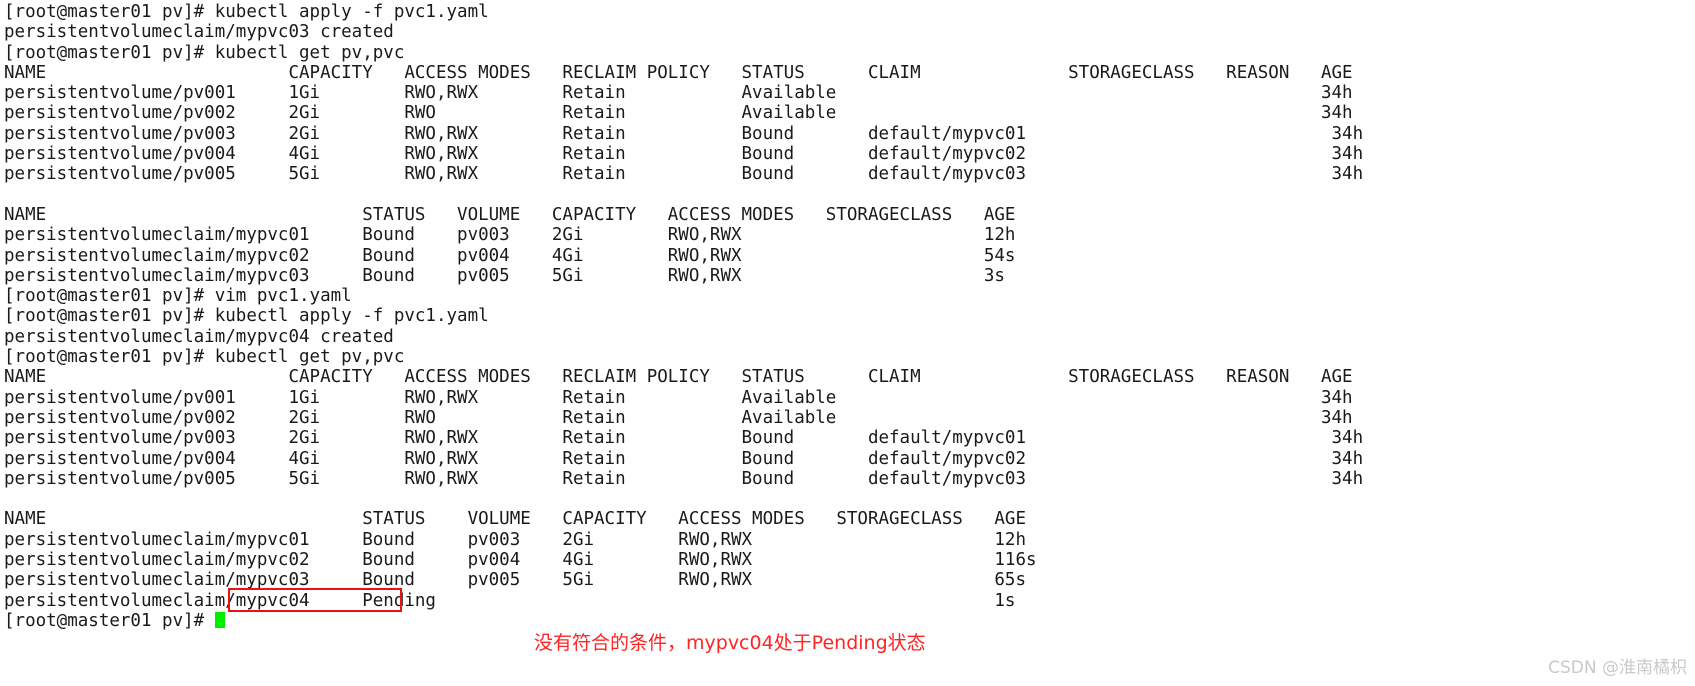  Describe the element at coordinates (1617, 667) in the screenshot. I see `watermark: CSDN @淮南橘枳` at that location.